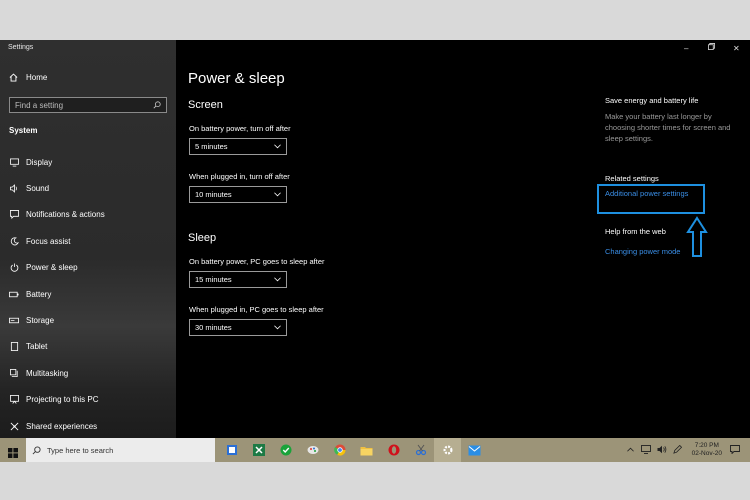  I want to click on sidebar-item-projecting-to-this-pc: Projecting to this PC, so click(88, 400).